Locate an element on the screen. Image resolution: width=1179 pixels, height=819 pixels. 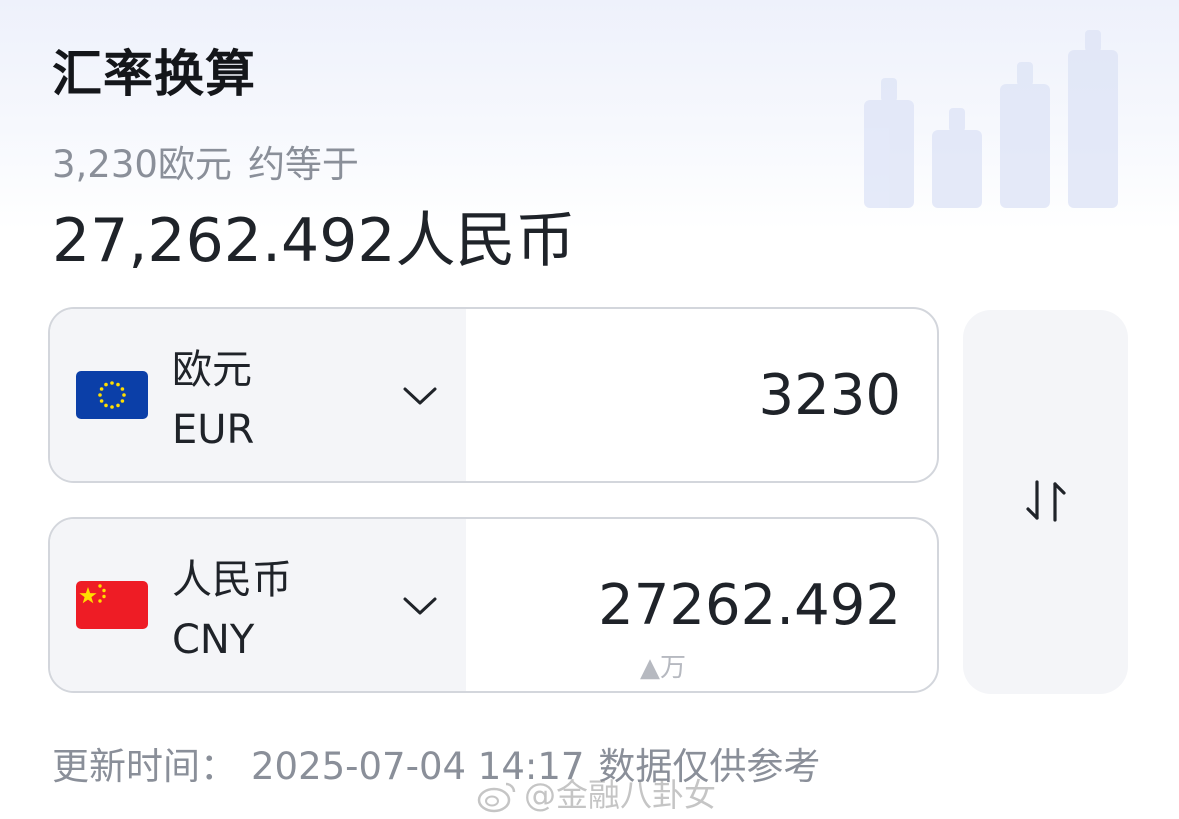
conversion-summary: 3,230欧元 约等于 is located at coordinates (213, 161).